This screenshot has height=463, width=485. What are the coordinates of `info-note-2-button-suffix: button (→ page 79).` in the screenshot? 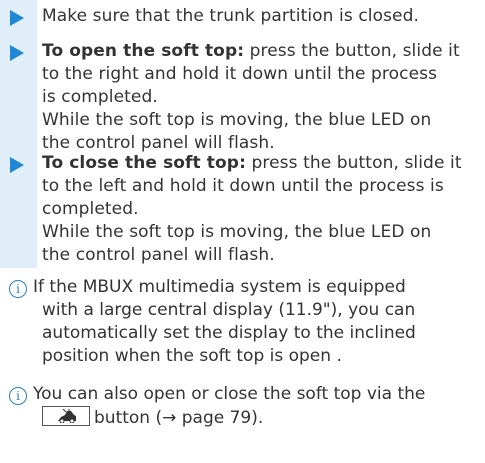 It's located at (179, 418).